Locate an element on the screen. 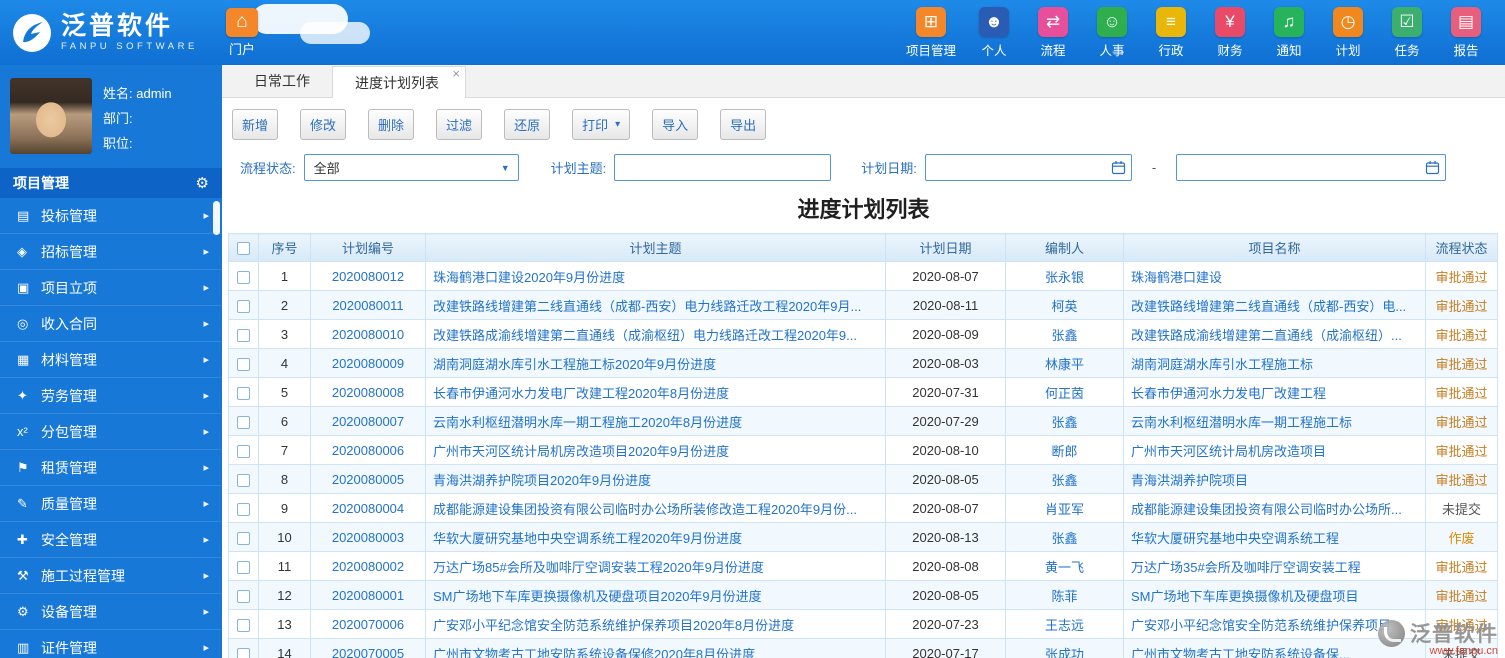 The height and width of the screenshot is (658, 1505). toolbar-button: 导出 is located at coordinates (743, 124).